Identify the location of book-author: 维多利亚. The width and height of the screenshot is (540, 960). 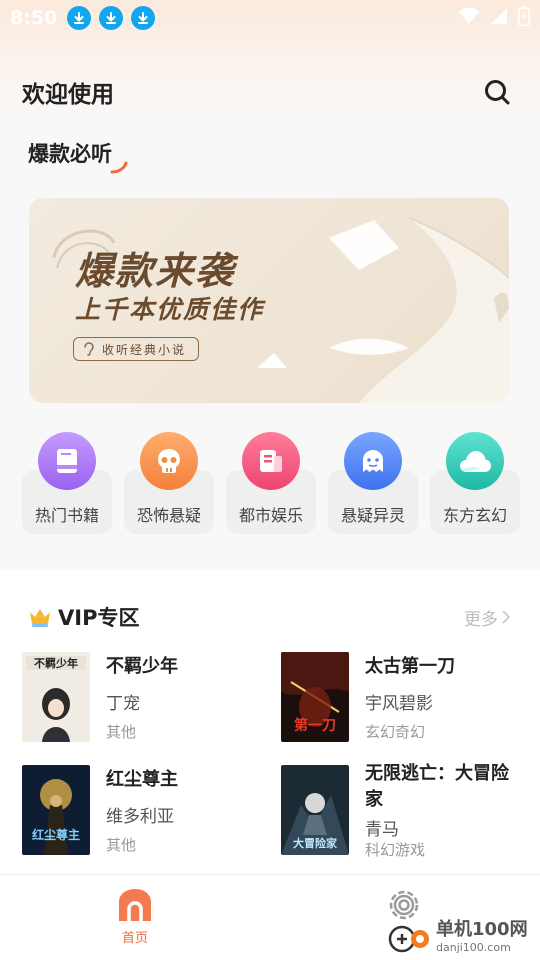
(140, 817).